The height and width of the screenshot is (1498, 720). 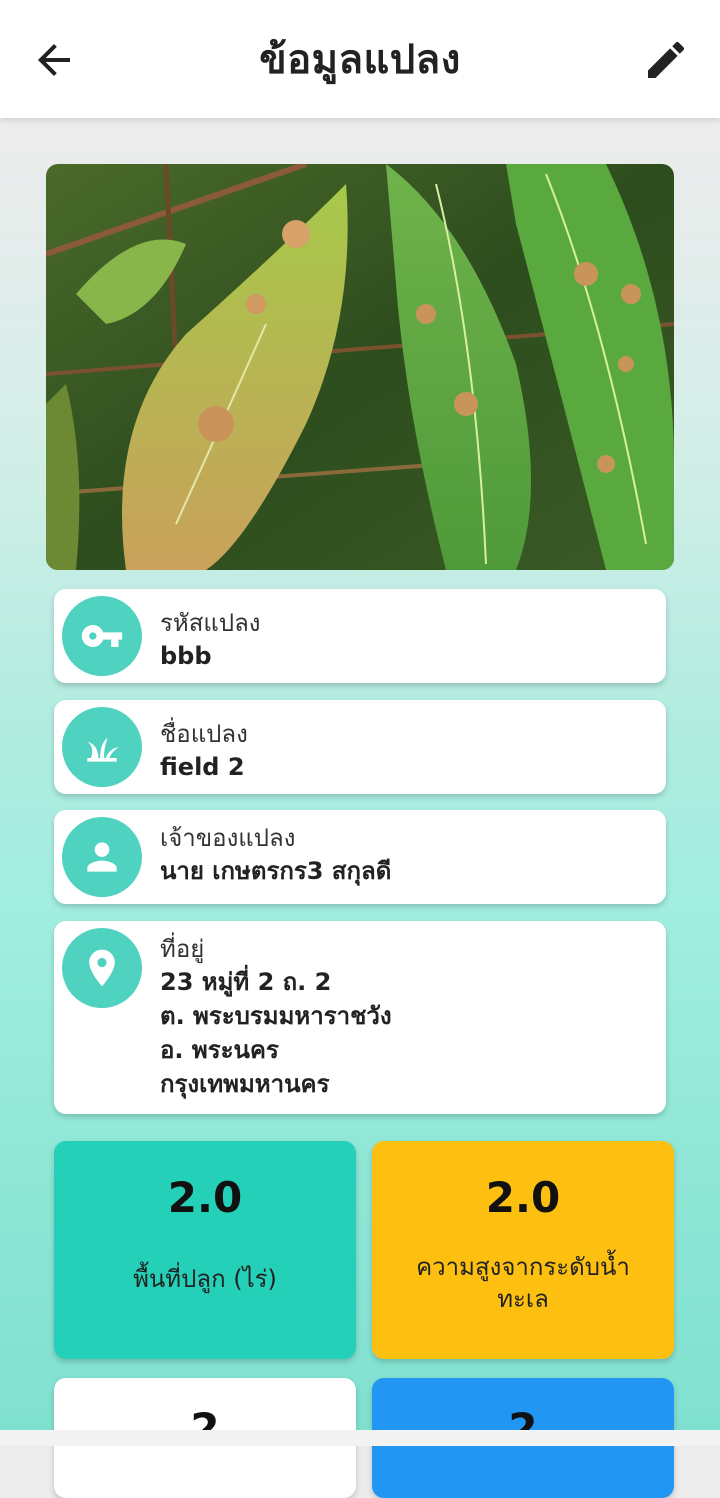 I want to click on altitude-value: 2.0, so click(x=523, y=1197).